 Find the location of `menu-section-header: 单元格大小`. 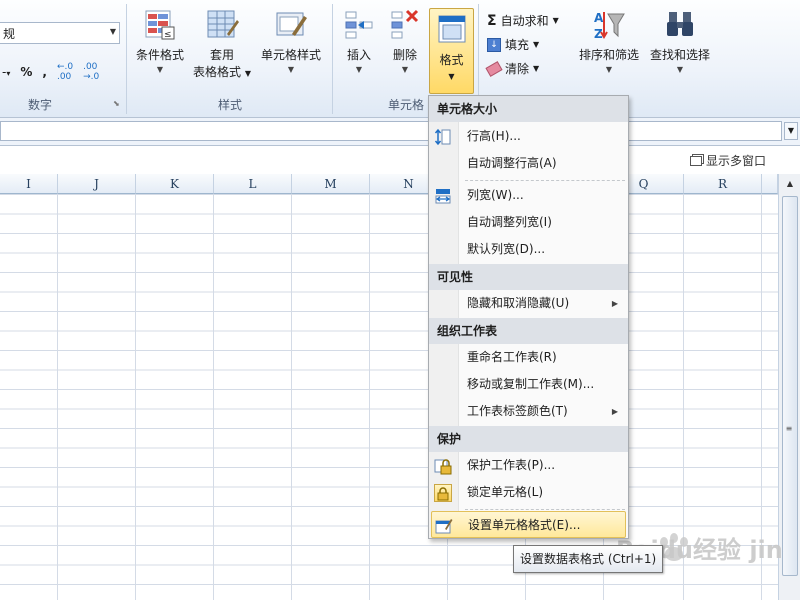

menu-section-header: 单元格大小 is located at coordinates (528, 109).